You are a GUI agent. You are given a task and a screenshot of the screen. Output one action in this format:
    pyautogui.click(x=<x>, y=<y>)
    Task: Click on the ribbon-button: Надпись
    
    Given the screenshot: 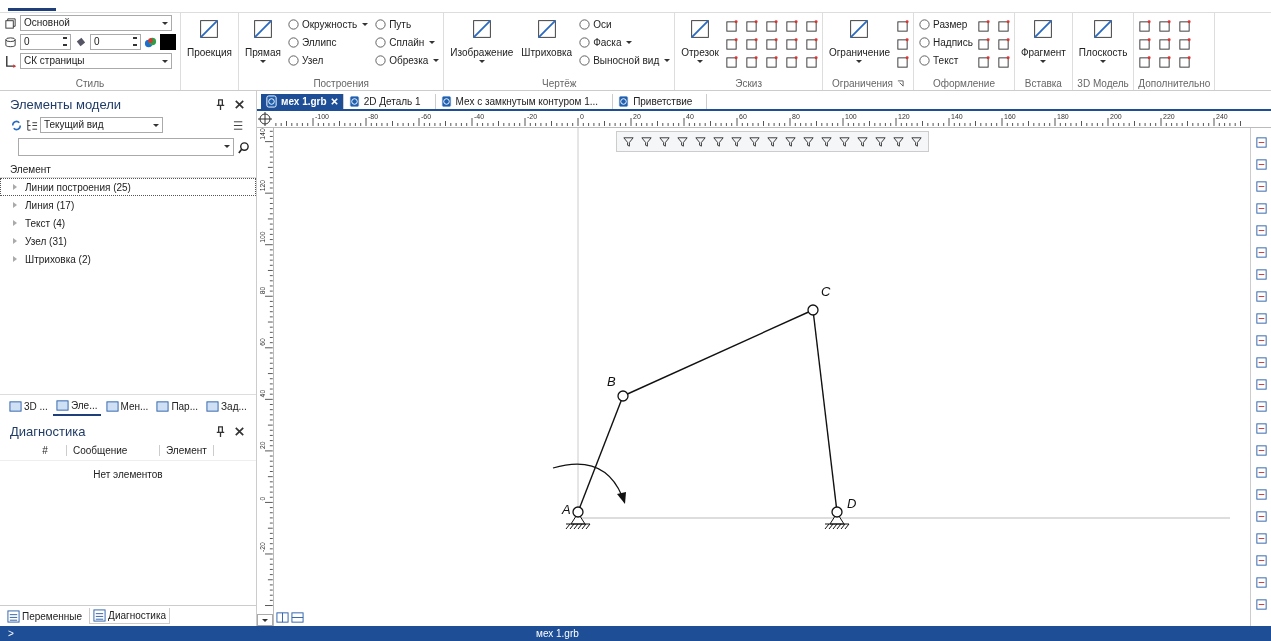 What is the action you would take?
    pyautogui.click(x=945, y=42)
    